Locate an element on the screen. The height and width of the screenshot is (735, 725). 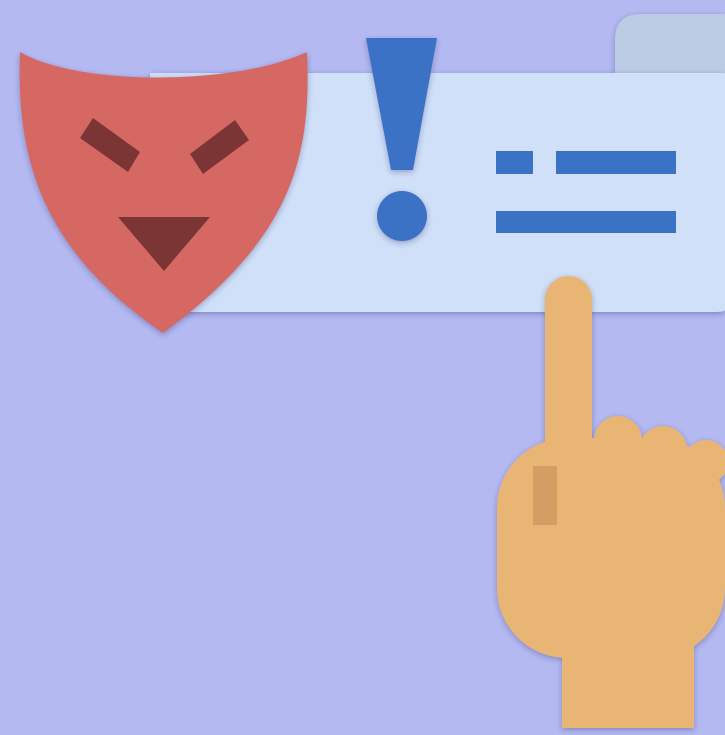
text-line-1-short is located at coordinates (514, 162).